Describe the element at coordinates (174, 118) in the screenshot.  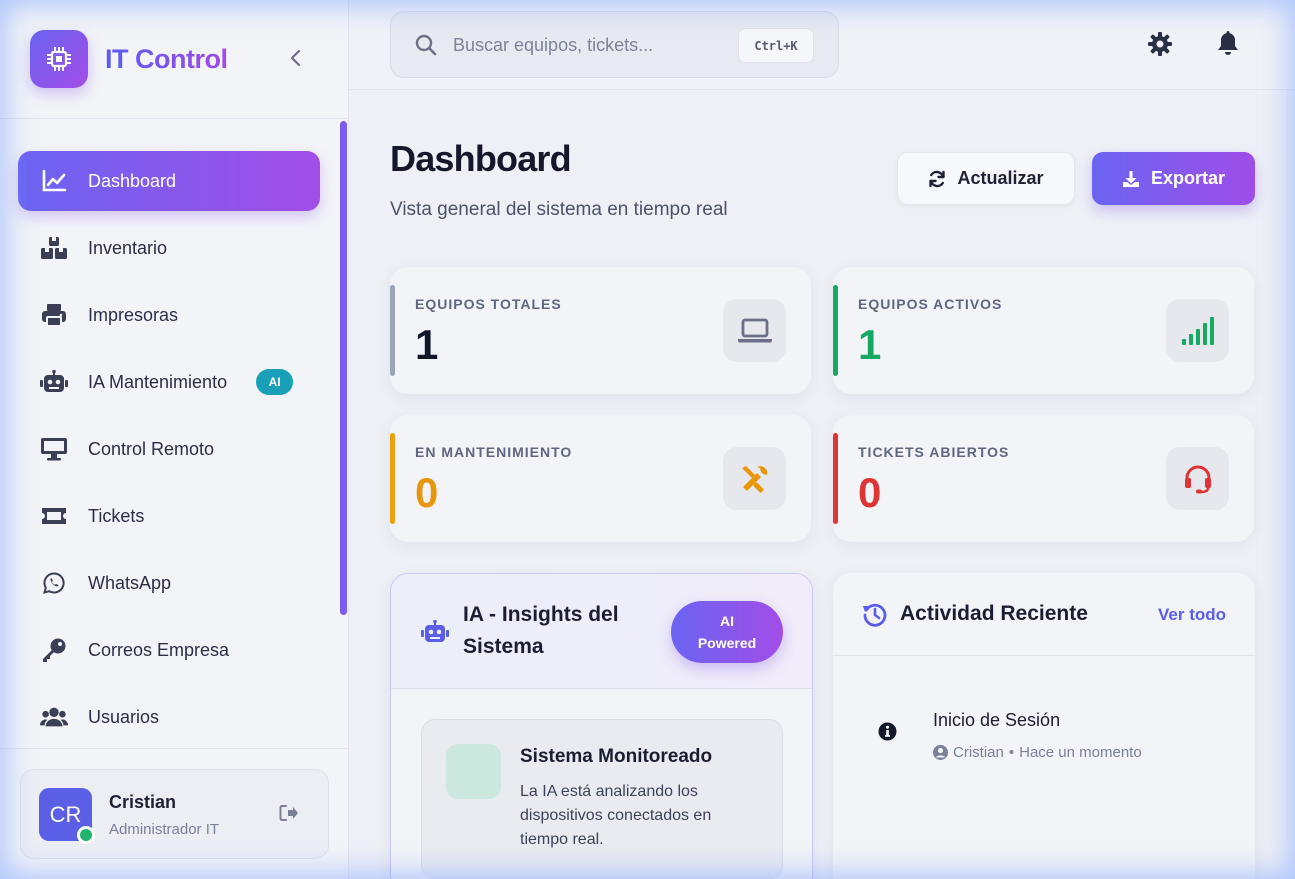
I see `sidebar-divider` at that location.